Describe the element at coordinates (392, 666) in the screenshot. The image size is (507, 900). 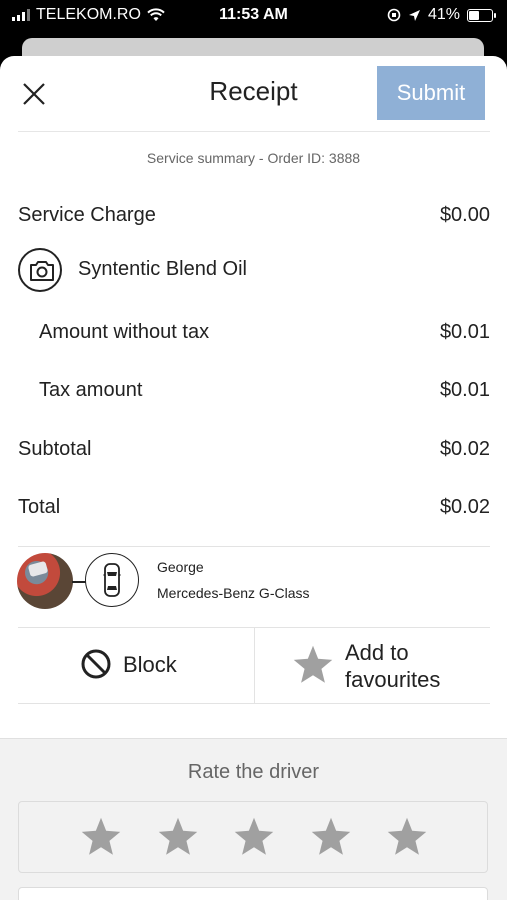
I see `favourites-label: Add to favourites` at that location.